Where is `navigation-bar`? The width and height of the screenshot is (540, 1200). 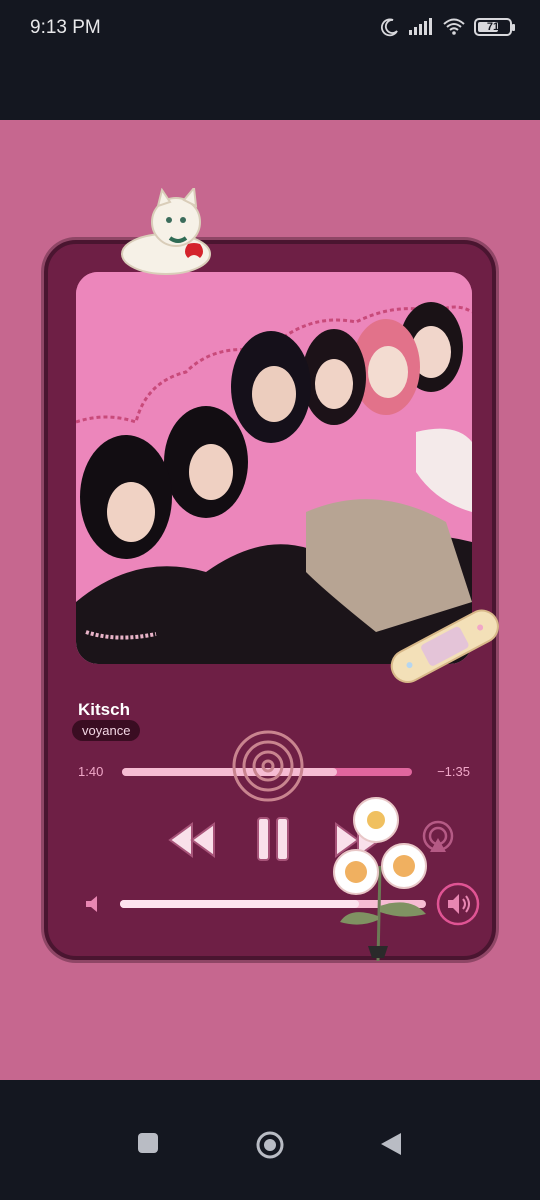
navigation-bar is located at coordinates (270, 1140).